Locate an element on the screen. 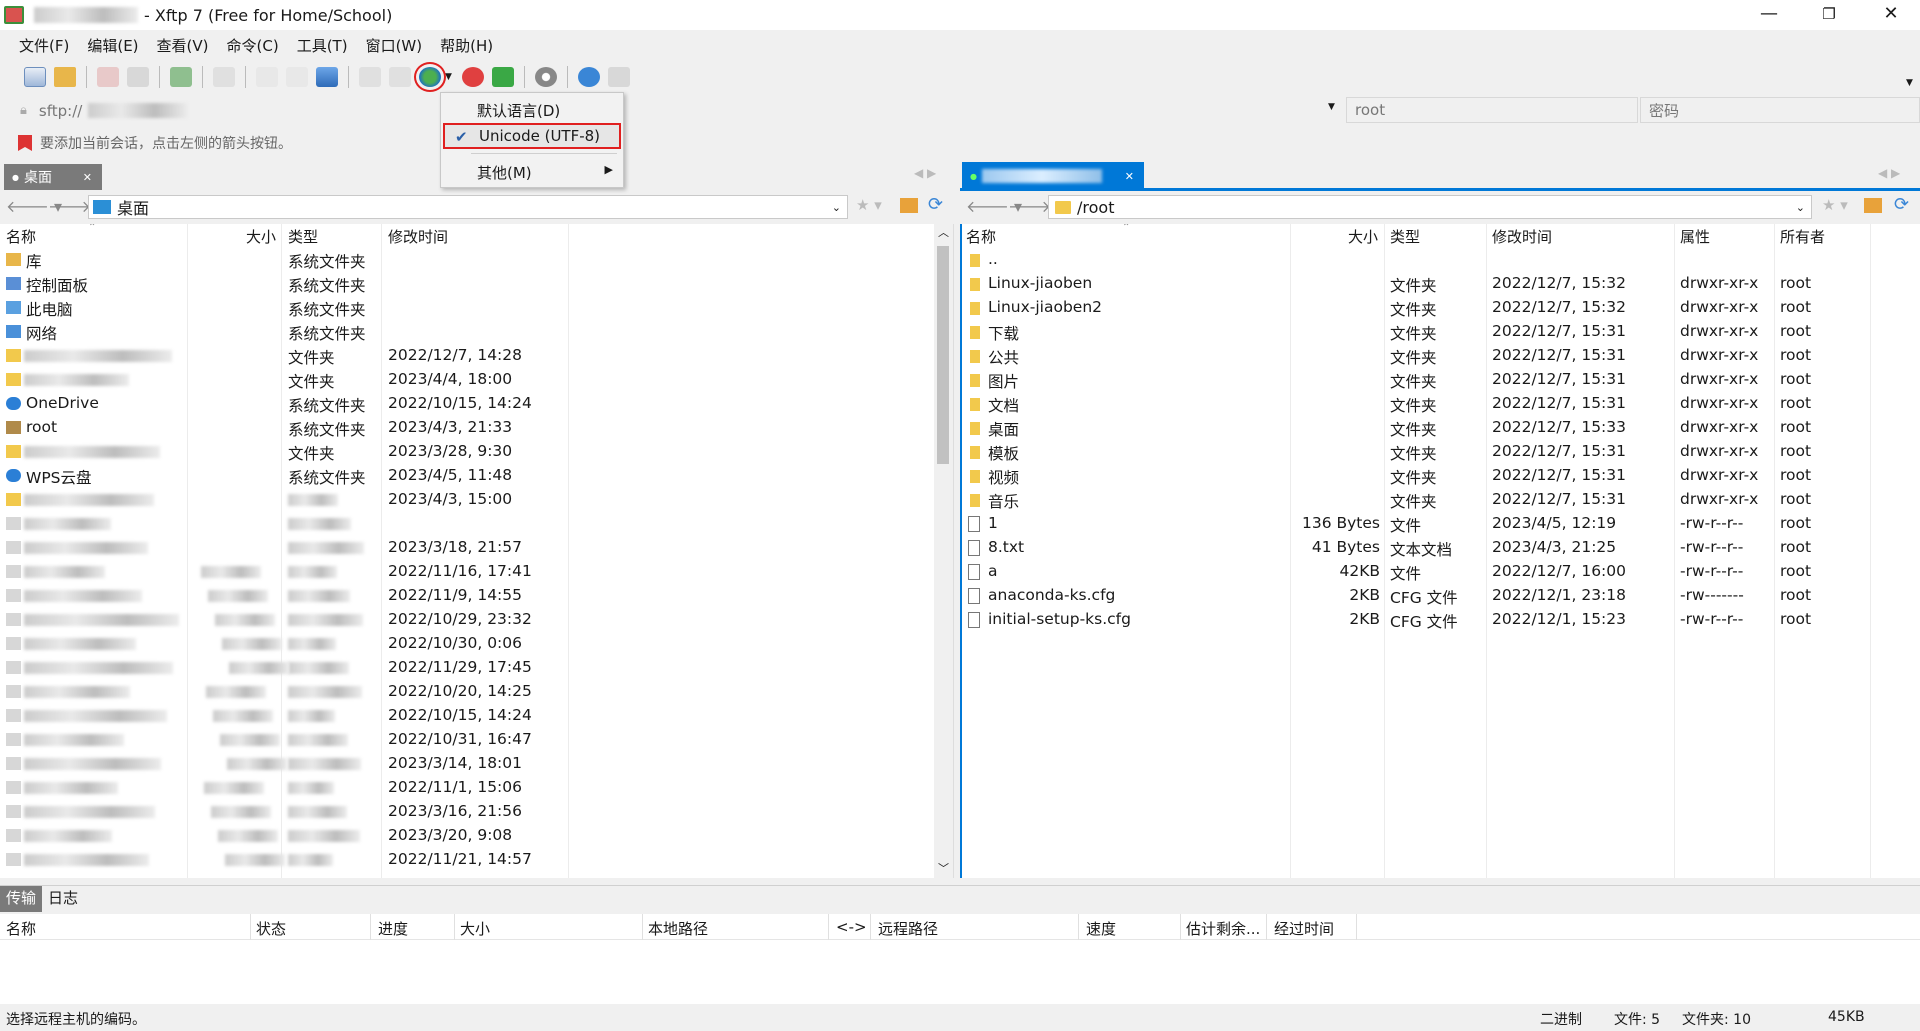 Image resolution: width=1920 pixels, height=1031 pixels. local-bookmark-star-icon: ★ ▾ is located at coordinates (869, 205).